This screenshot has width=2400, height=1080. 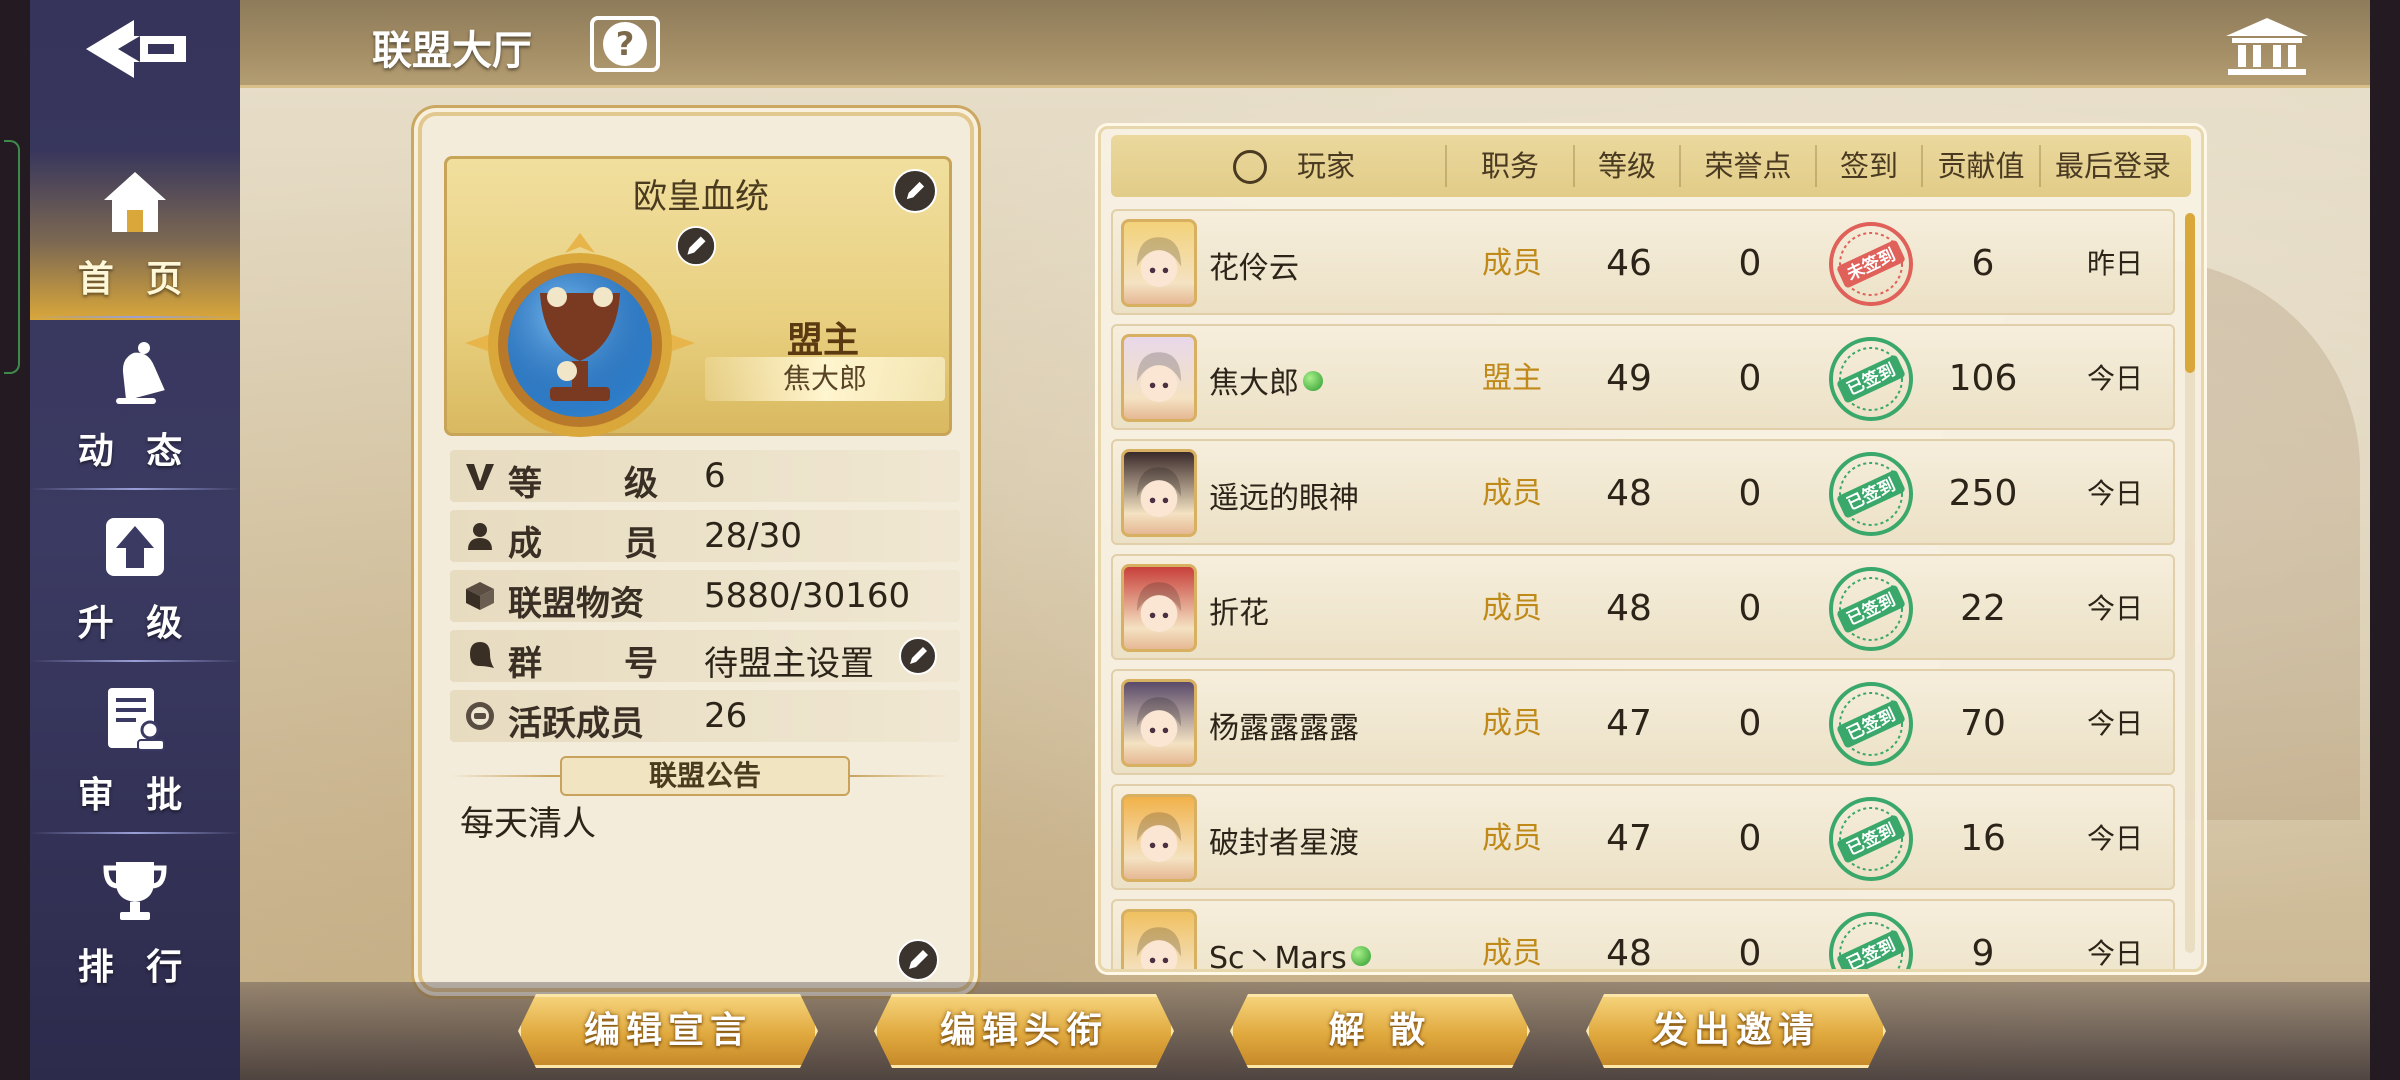 I want to click on table-row: 杨露露露露 成员 47 0 70 今日 已签到, so click(x=1643, y=722).